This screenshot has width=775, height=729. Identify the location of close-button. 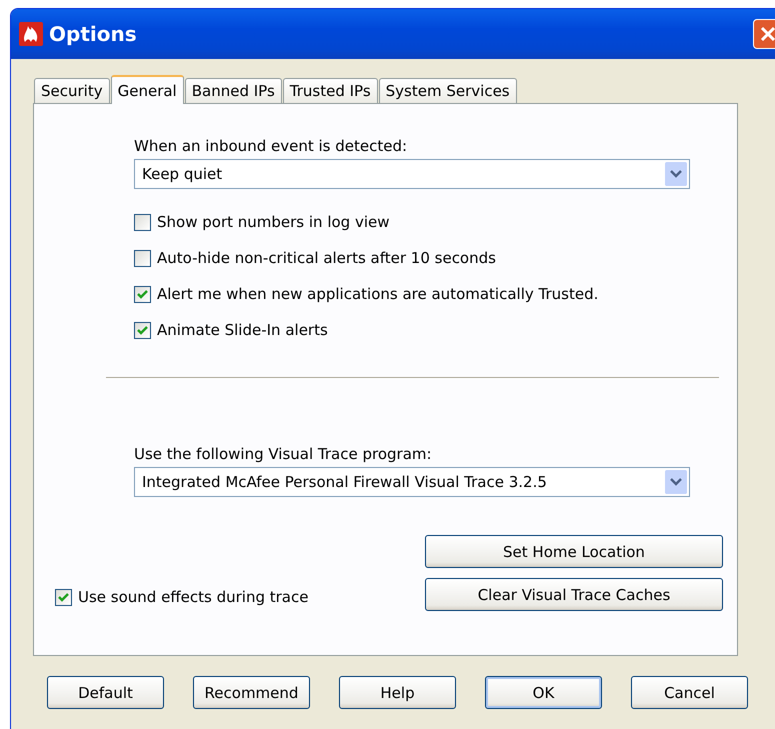
(764, 34).